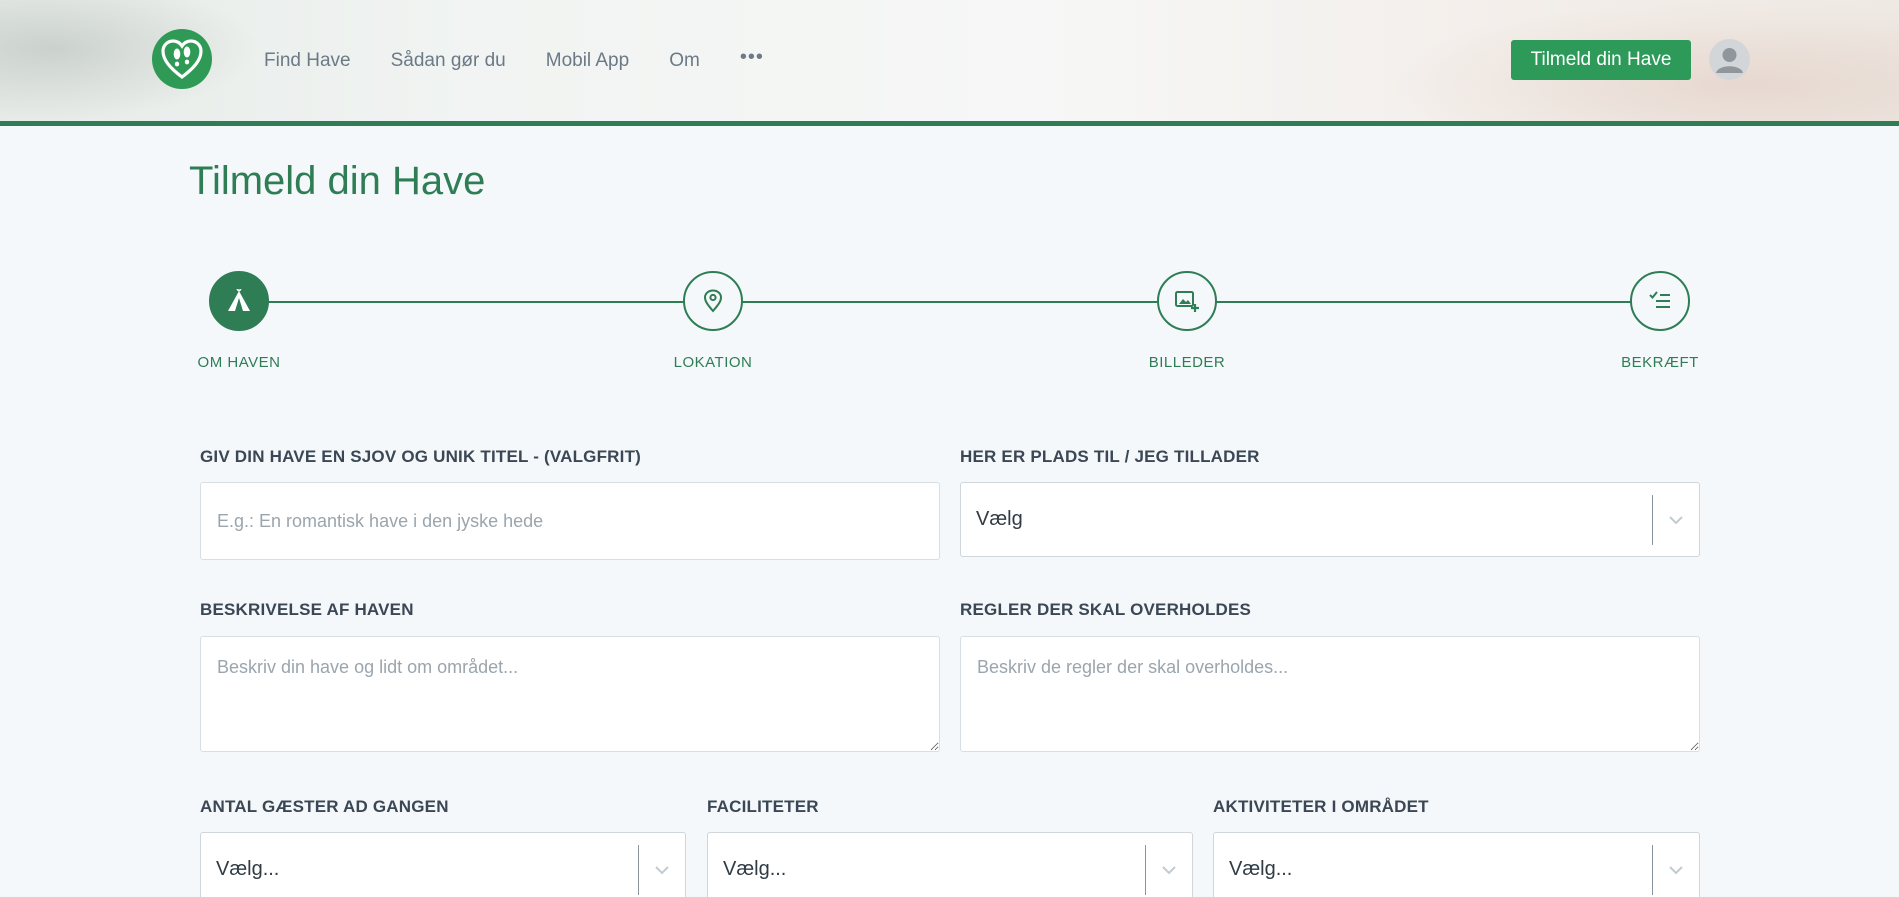 Image resolution: width=1899 pixels, height=897 pixels. I want to click on allow-field-label: HER ER PLADS TIL / JEG TILLADER, so click(1110, 456).